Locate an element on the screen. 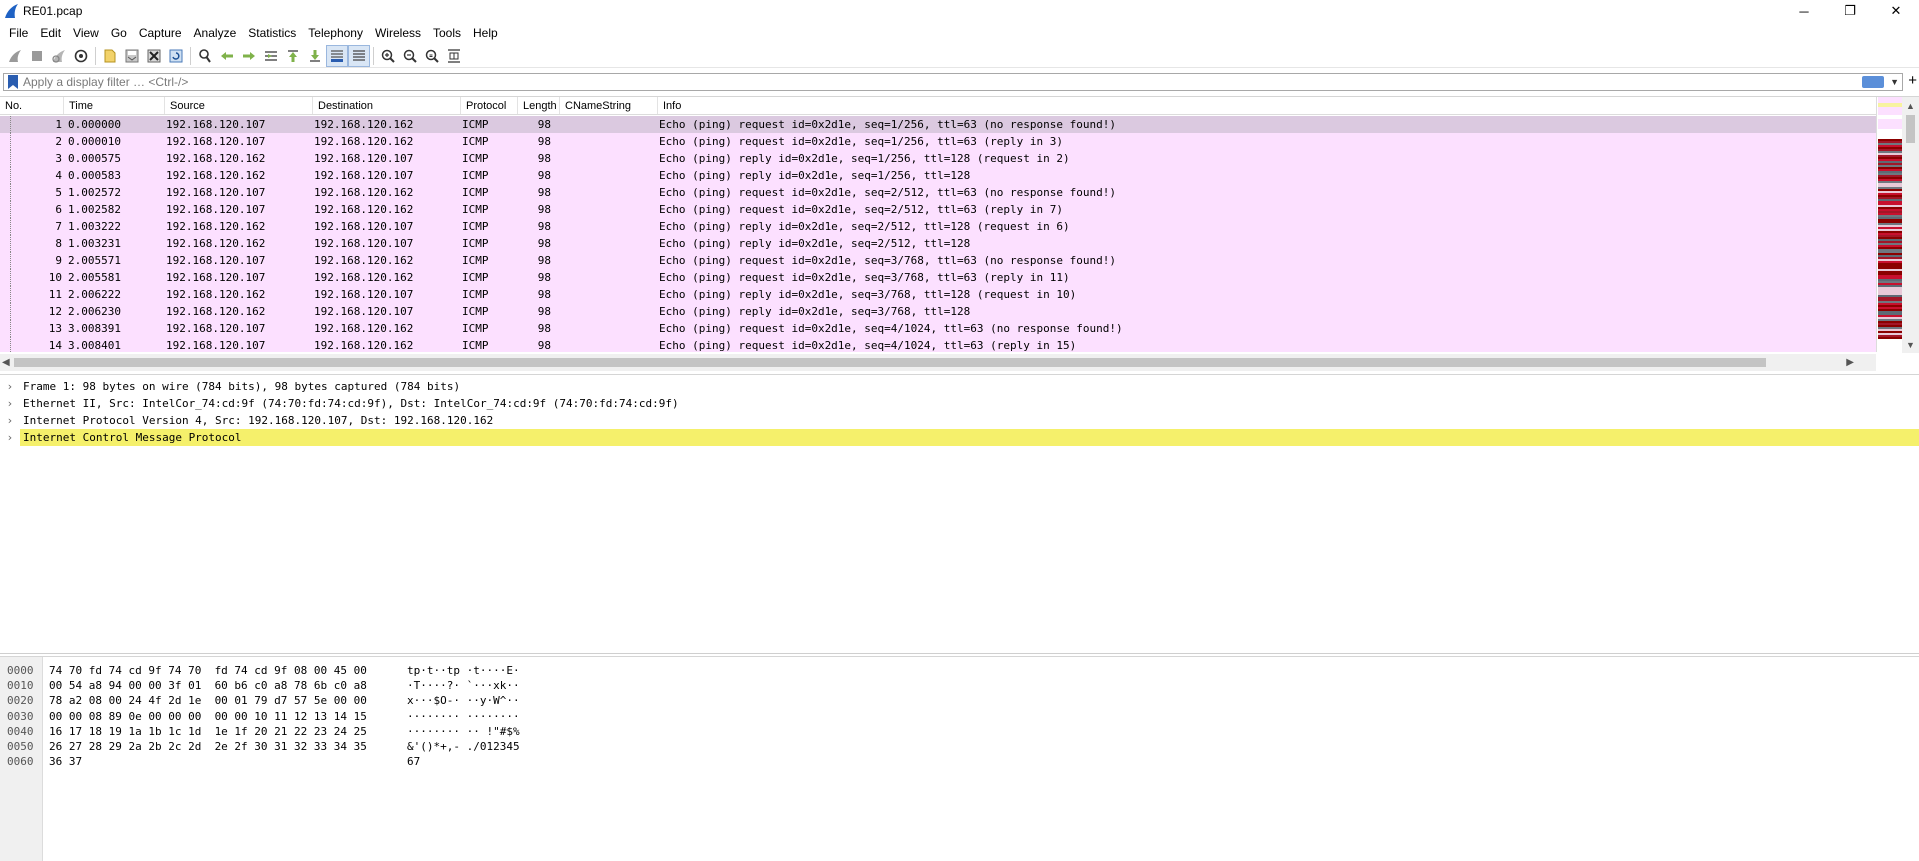 The image size is (1919, 861). bytes-offset: 0000 is located at coordinates (20, 670).